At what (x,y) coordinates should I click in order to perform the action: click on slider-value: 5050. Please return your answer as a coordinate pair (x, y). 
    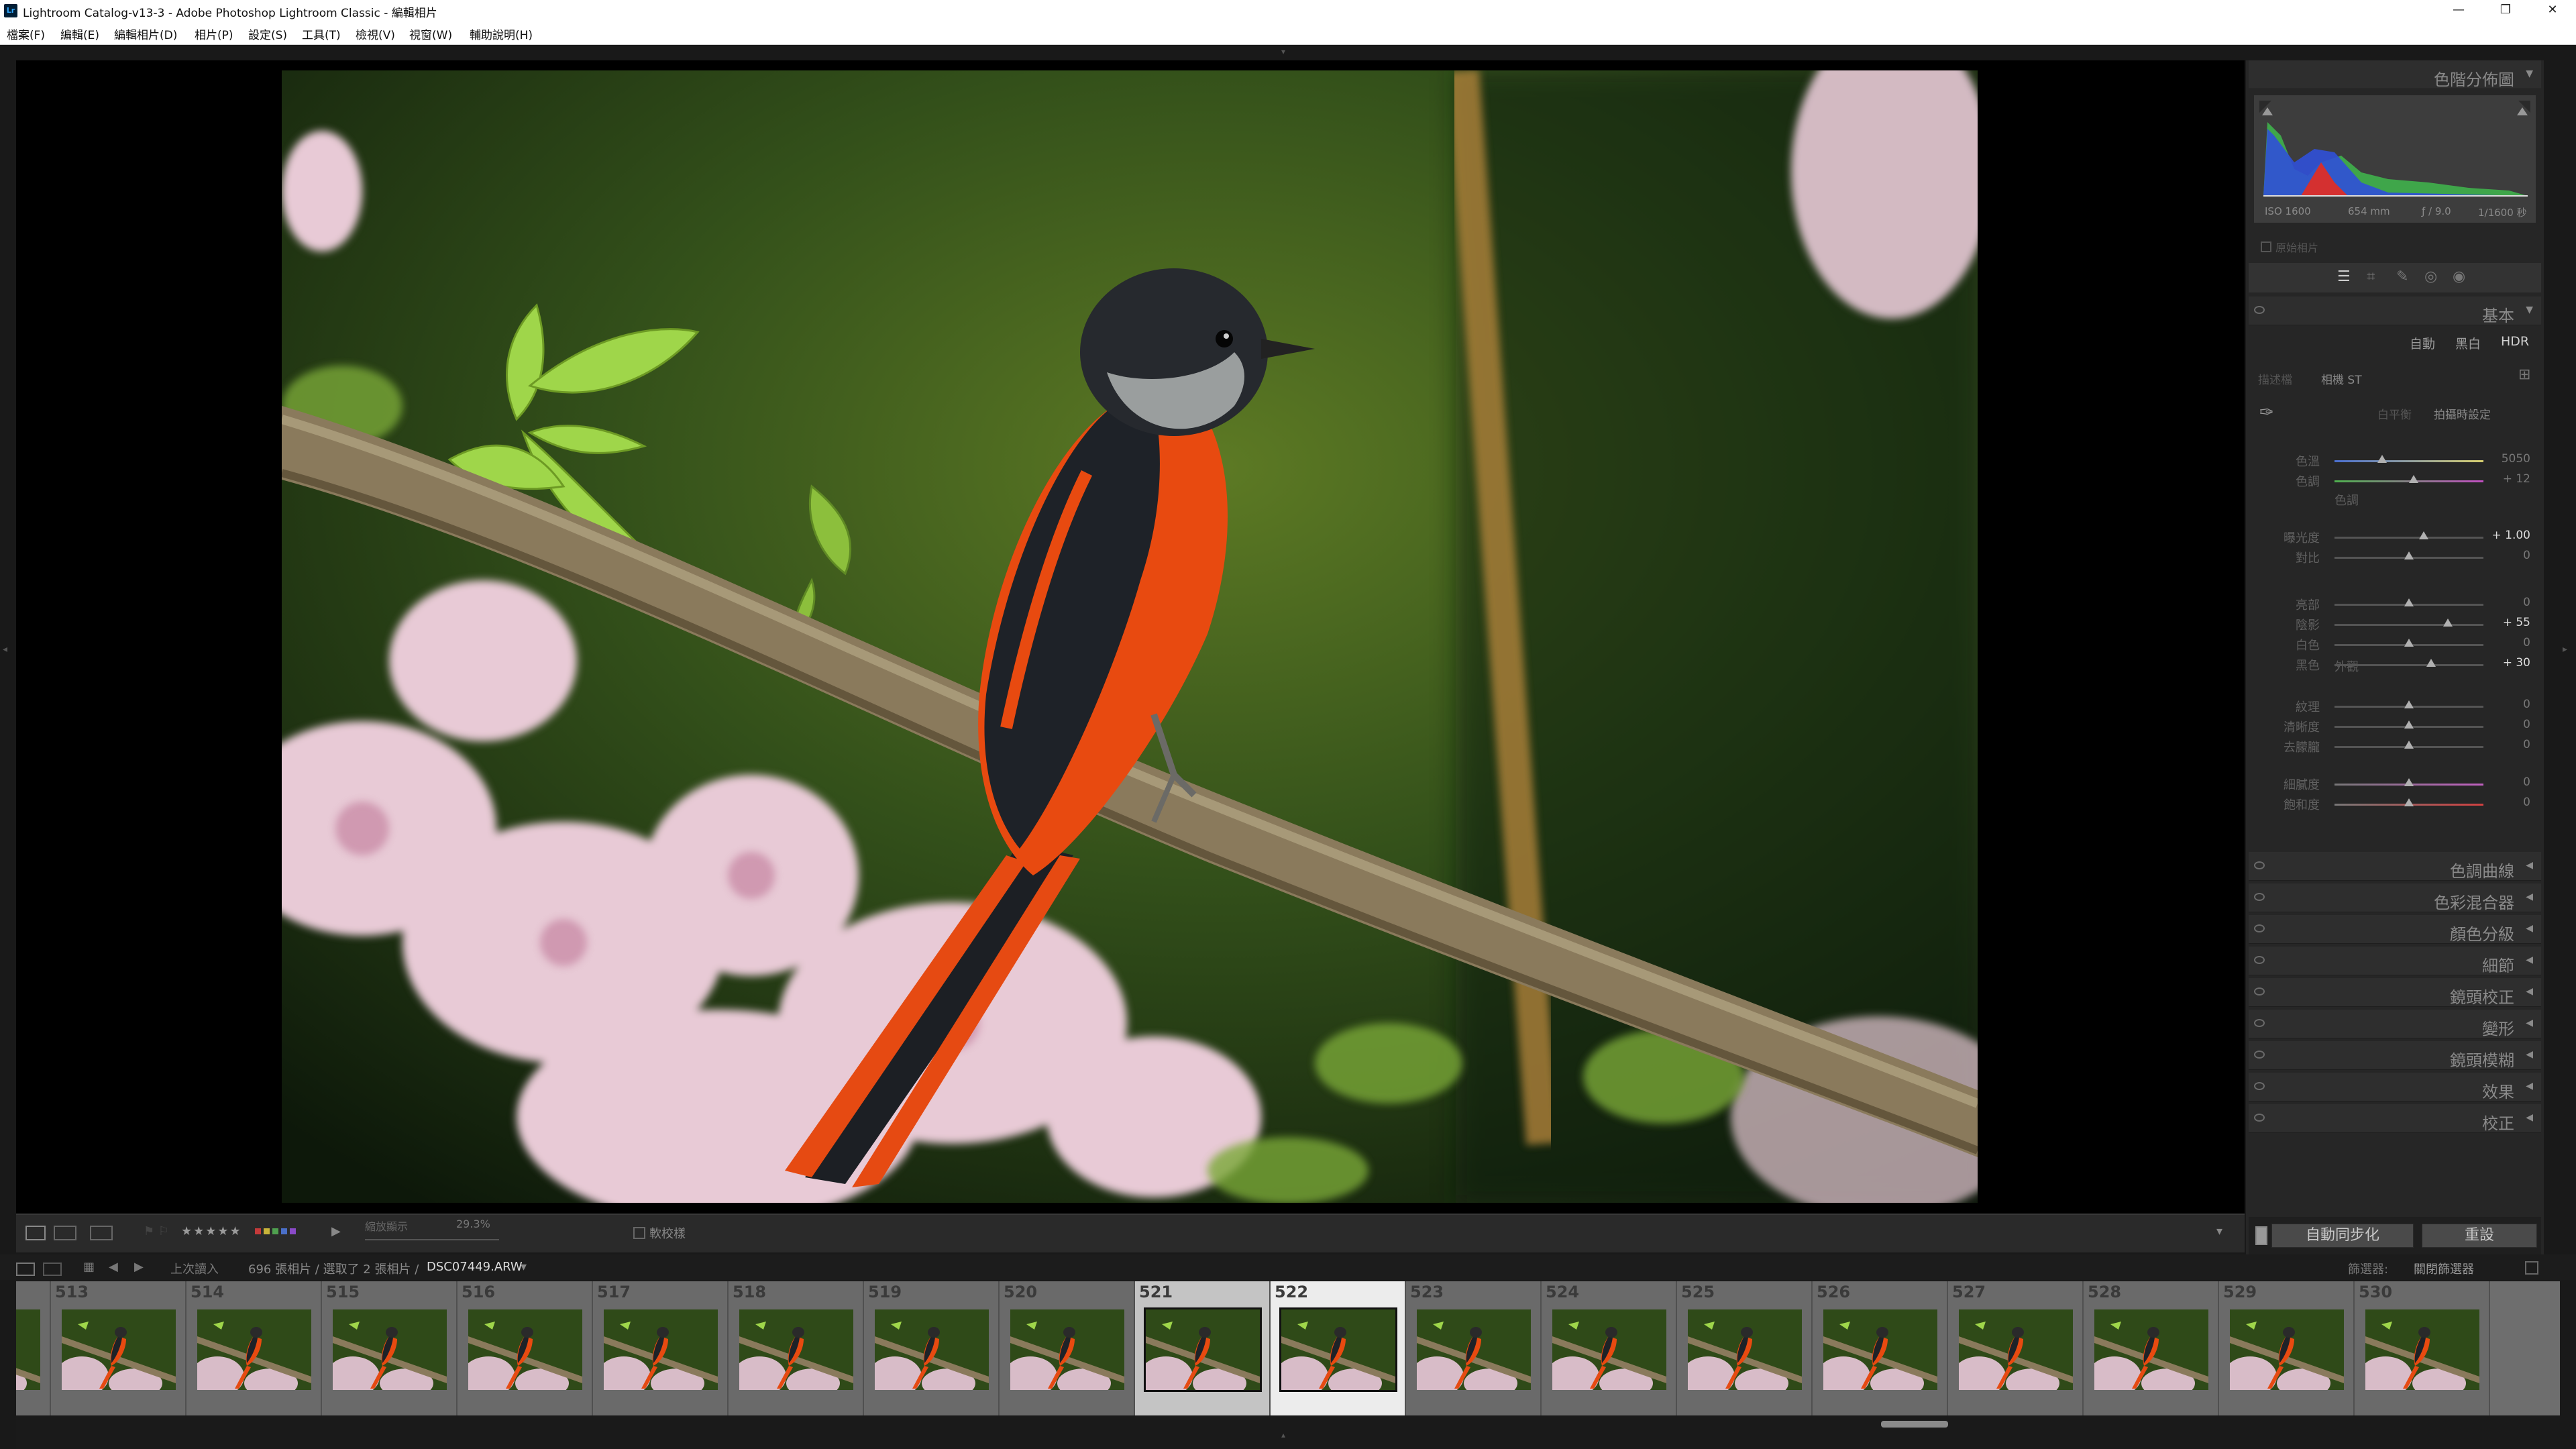
    Looking at the image, I should click on (2516, 459).